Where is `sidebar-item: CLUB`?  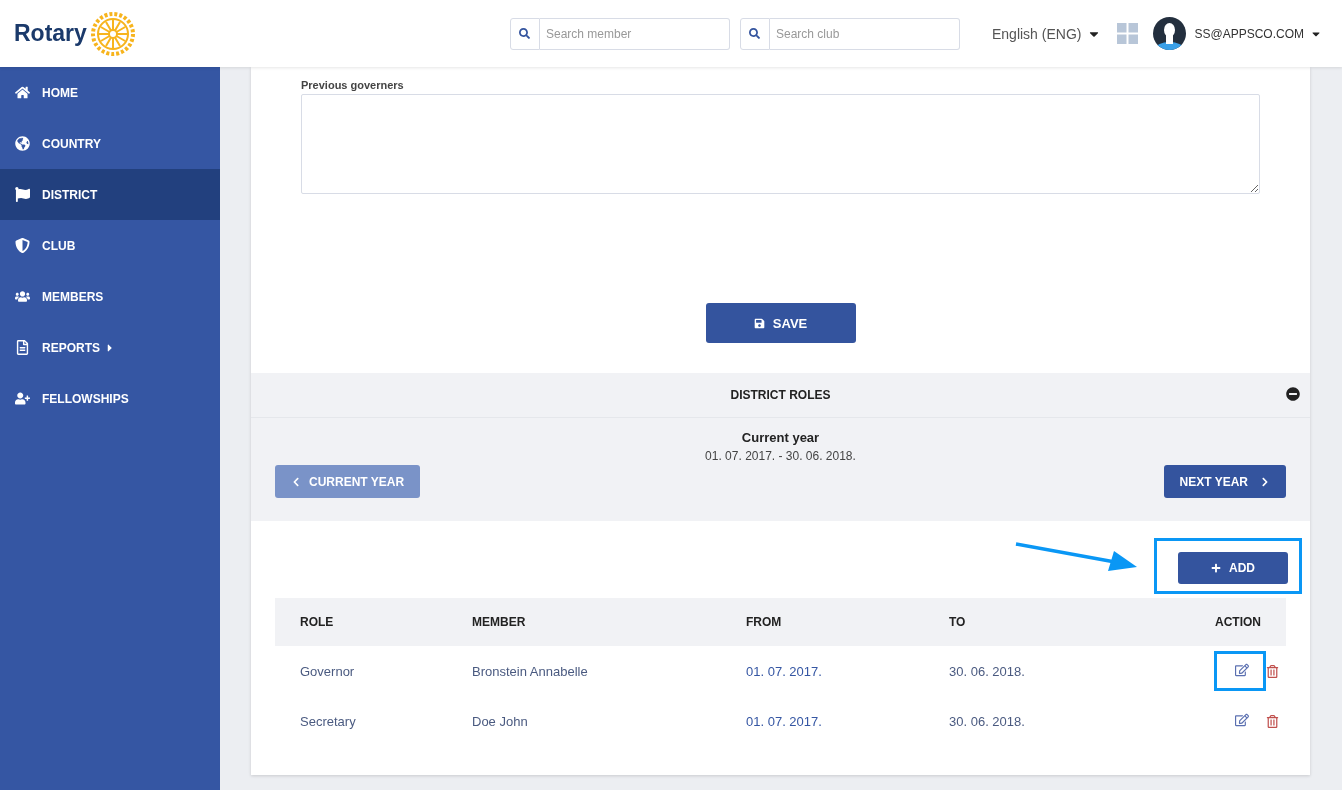 sidebar-item: CLUB is located at coordinates (110, 245).